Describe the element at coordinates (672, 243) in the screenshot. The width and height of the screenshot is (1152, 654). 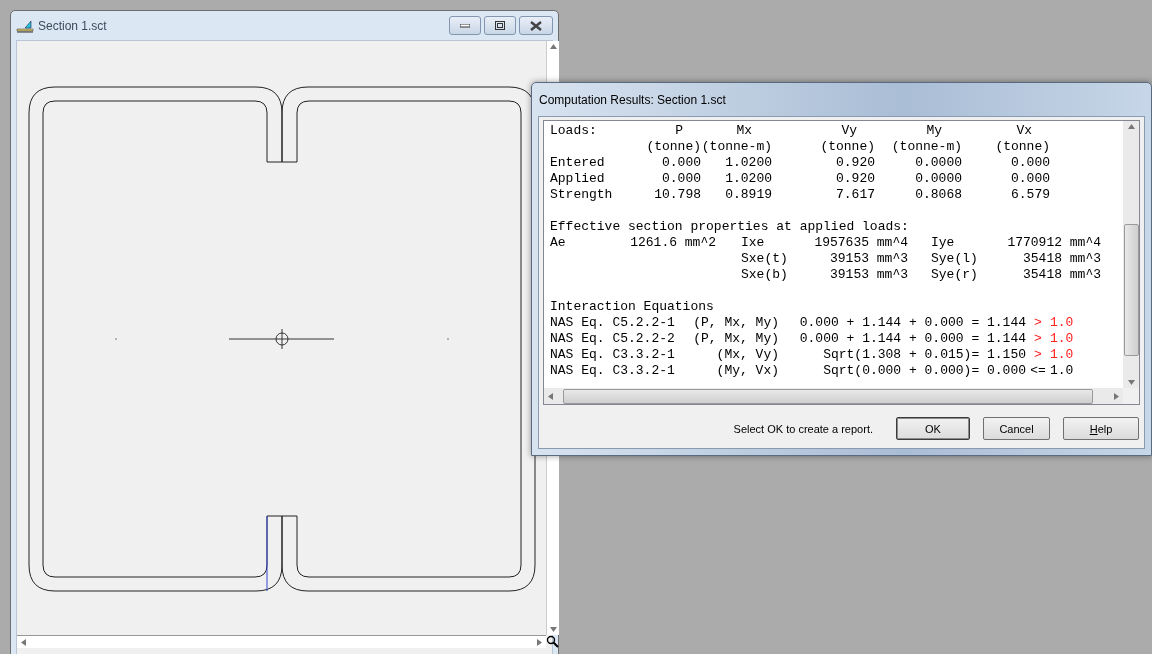
I see `property-value: 1261.6 mm^2` at that location.